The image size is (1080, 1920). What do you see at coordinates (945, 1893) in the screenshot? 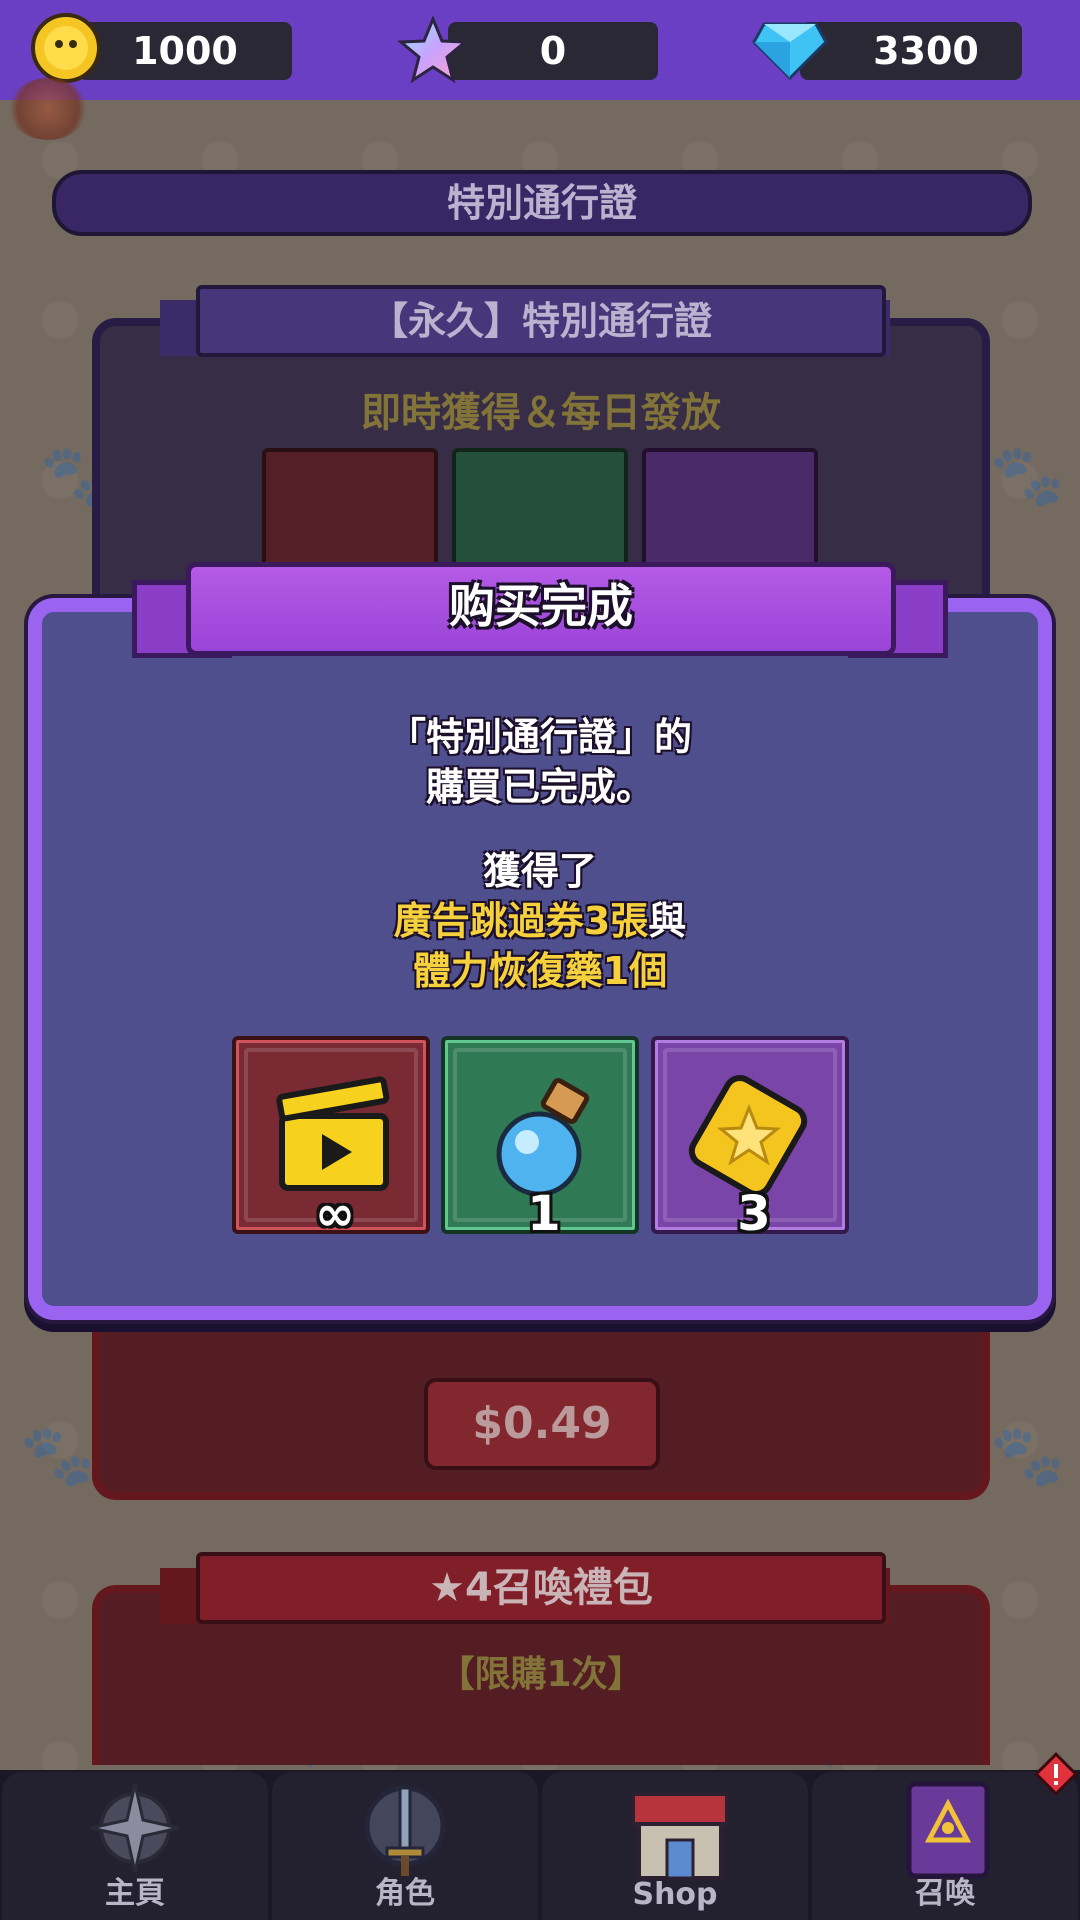
I see `nav-summon-label: 召喚` at bounding box center [945, 1893].